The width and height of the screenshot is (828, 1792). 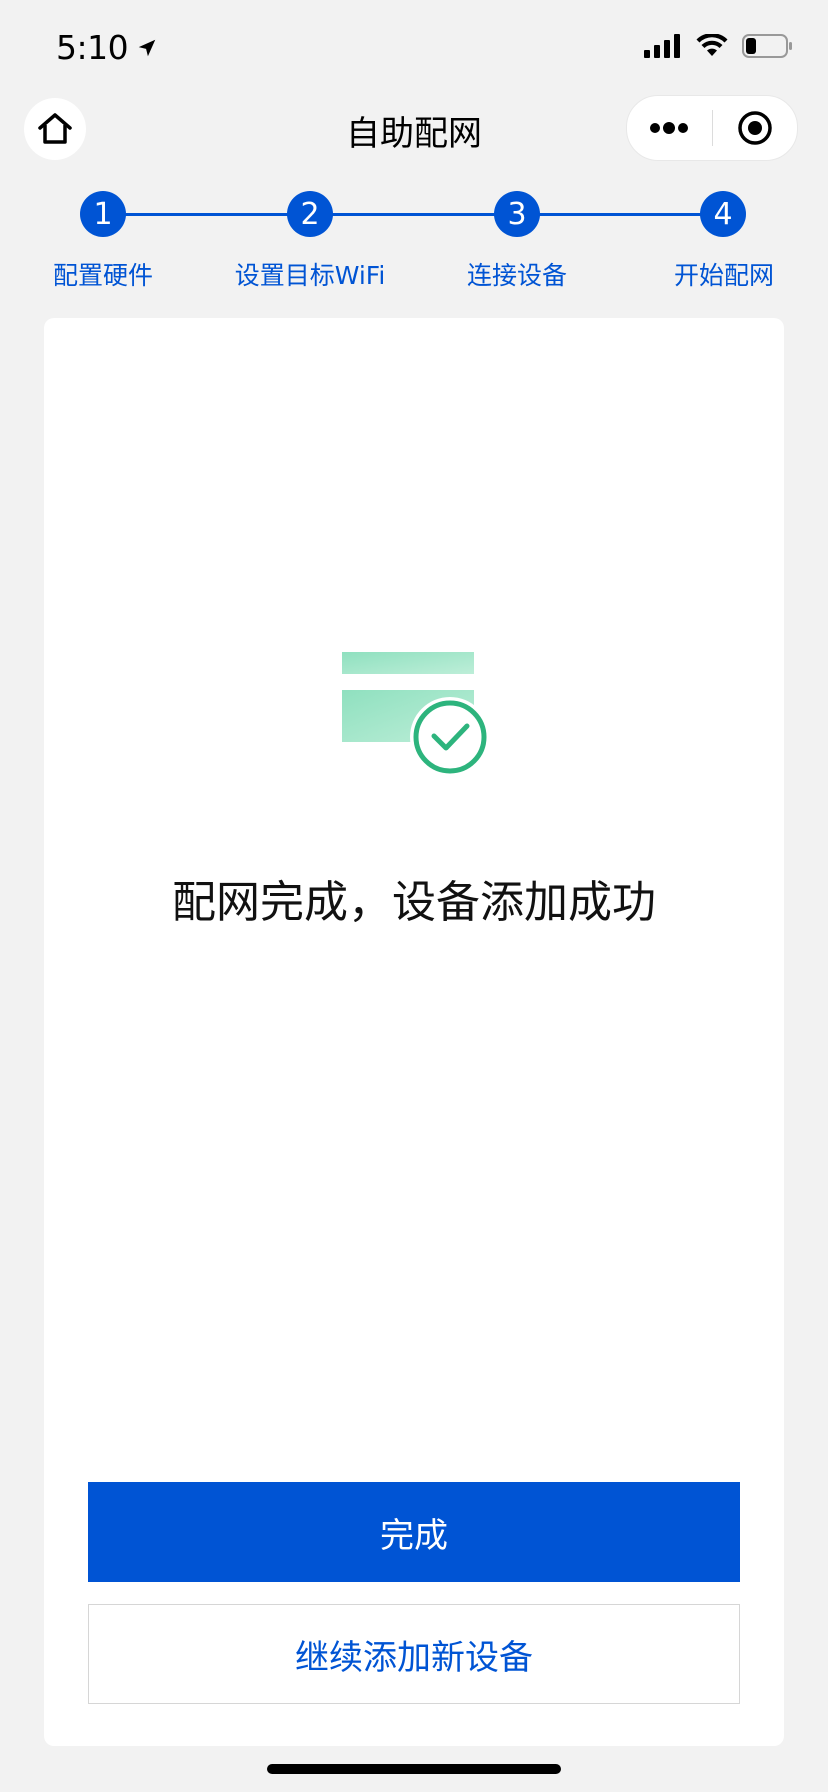 I want to click on battery-icon, so click(x=767, y=46).